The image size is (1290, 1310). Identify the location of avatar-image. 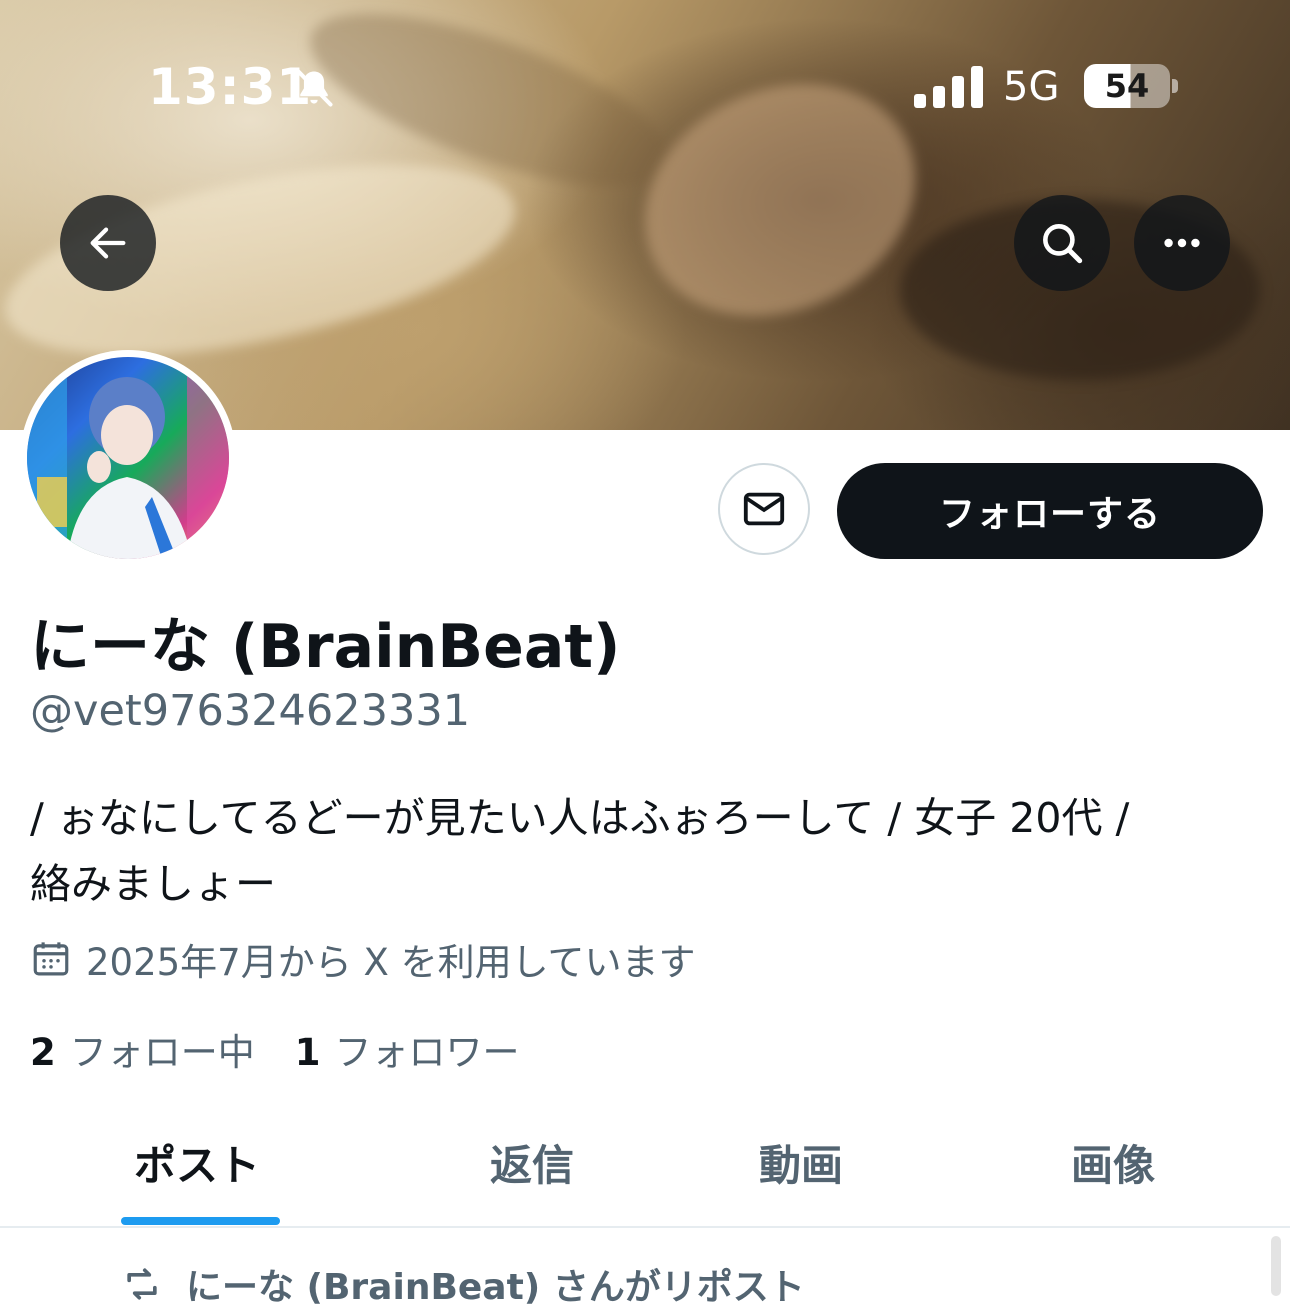
(128, 458).